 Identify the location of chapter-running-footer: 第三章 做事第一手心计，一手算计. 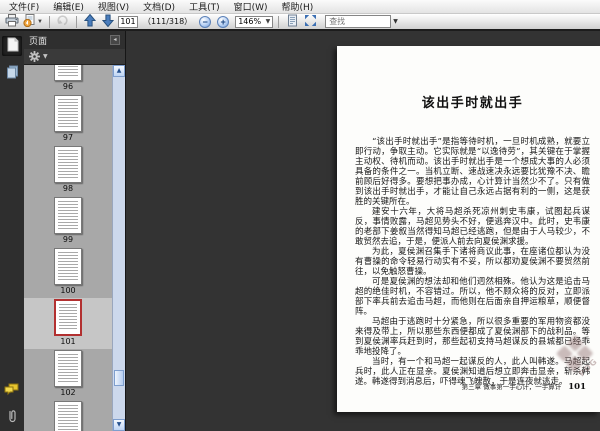
(511, 387).